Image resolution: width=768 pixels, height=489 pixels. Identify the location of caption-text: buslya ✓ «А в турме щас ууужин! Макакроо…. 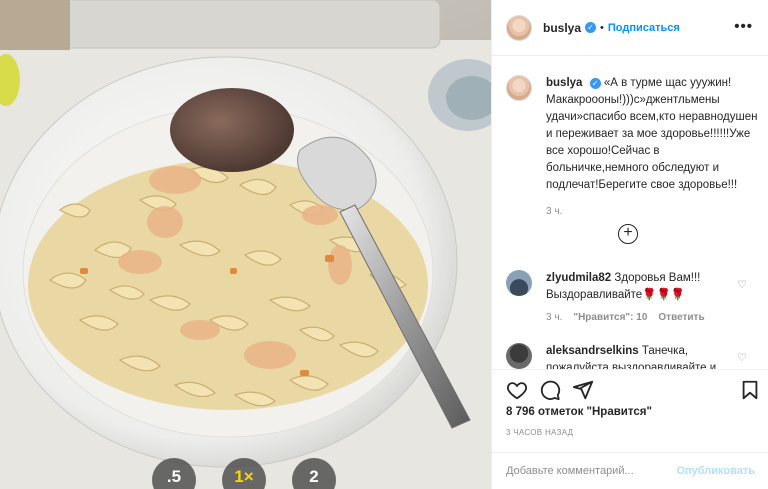
(653, 134).